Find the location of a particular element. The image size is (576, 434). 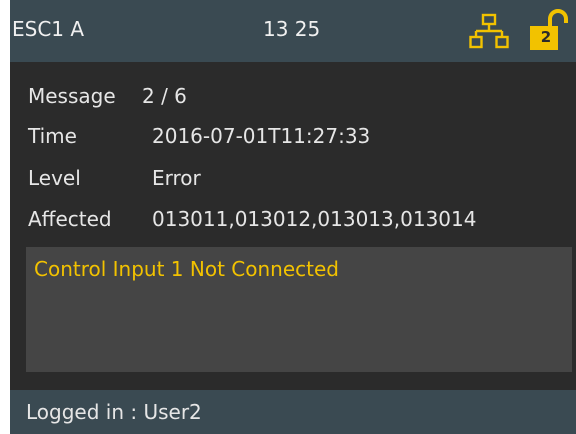

device-title: ESC1 A is located at coordinates (48, 29).